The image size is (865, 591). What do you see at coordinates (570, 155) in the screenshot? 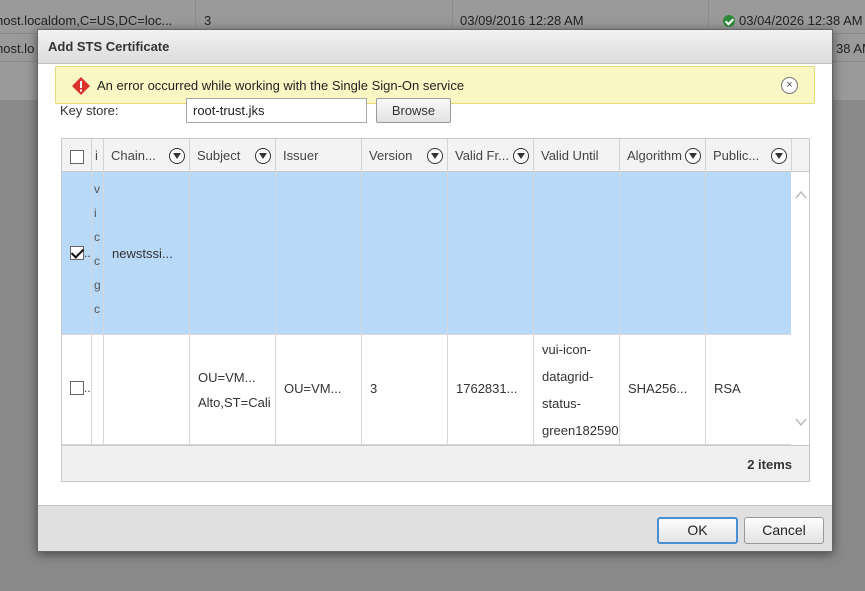
I see `header-valid-until-label: Valid Until` at bounding box center [570, 155].